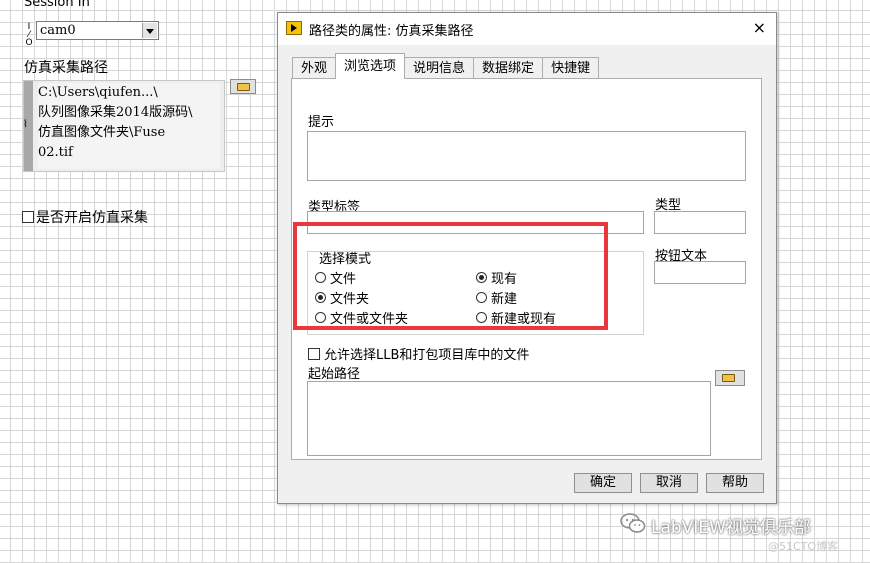  Describe the element at coordinates (66, 68) in the screenshot. I see `sim-path-label: 仿真采集路径` at that location.